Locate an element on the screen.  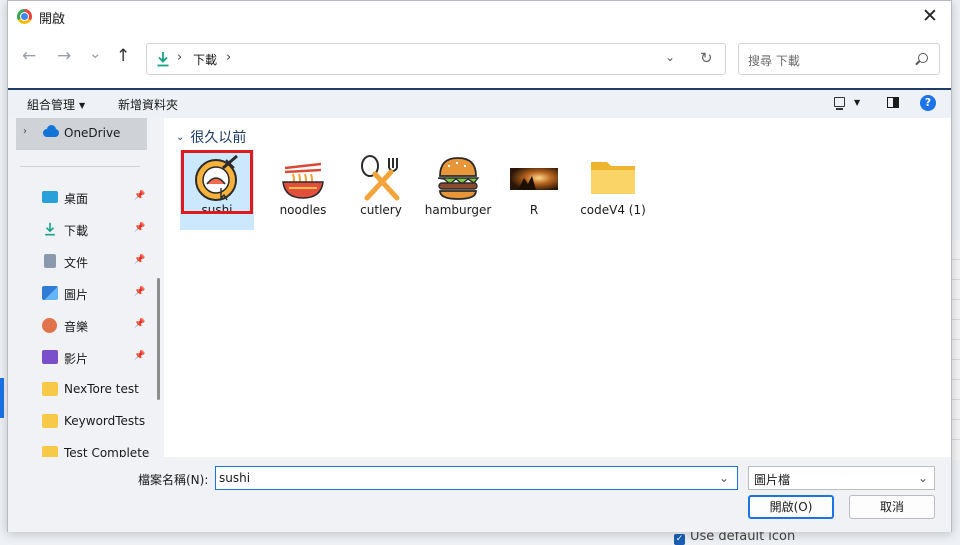
group-label: 很久以前 is located at coordinates (218, 138).